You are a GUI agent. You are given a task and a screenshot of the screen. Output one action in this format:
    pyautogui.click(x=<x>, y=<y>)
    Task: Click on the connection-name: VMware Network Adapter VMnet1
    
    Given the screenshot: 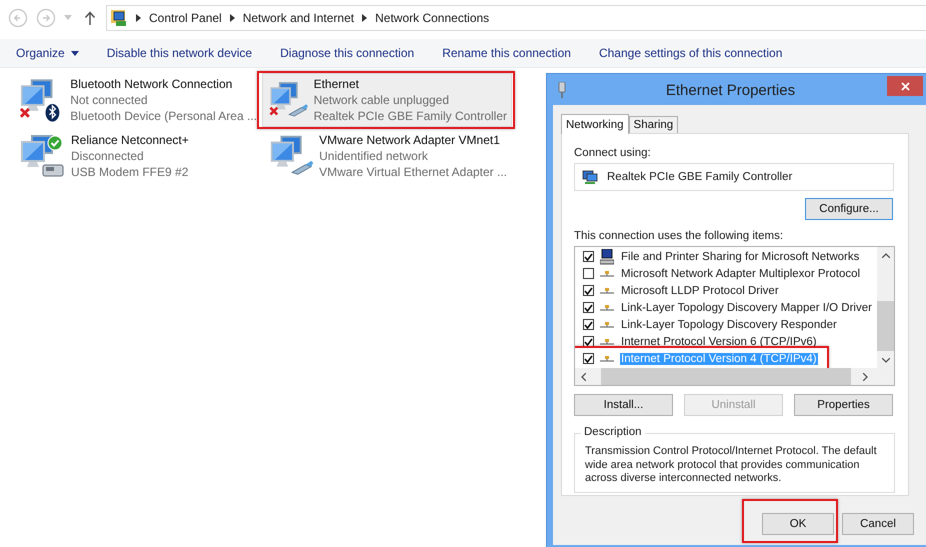 What is the action you would take?
    pyautogui.click(x=410, y=140)
    